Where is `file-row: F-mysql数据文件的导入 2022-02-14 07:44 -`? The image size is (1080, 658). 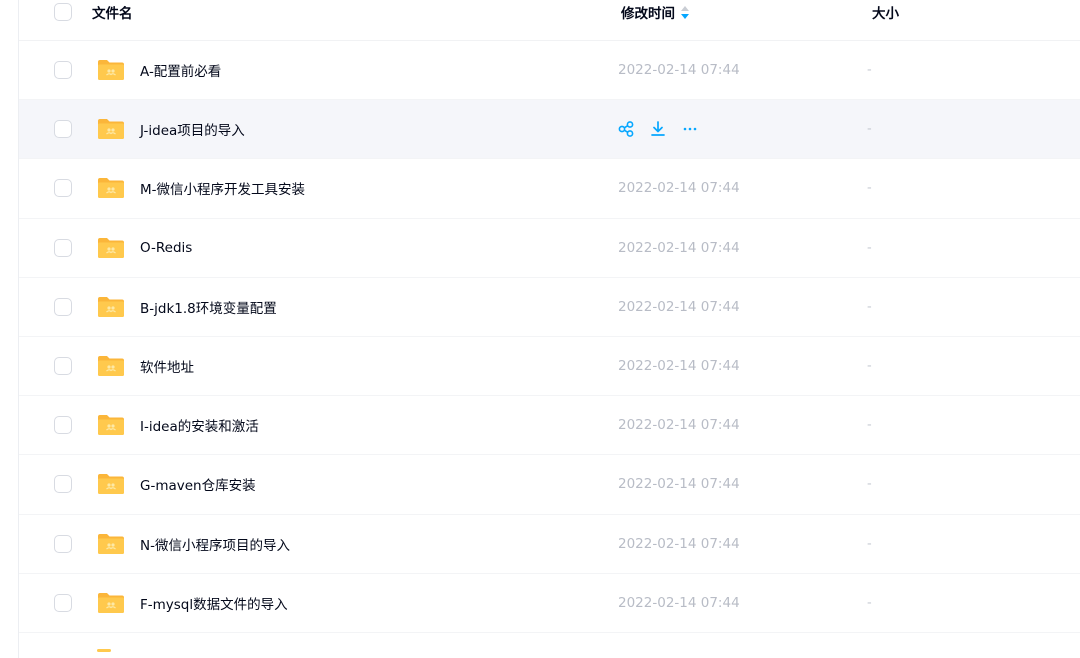 file-row: F-mysql数据文件的导入 2022-02-14 07:44 - is located at coordinates (549, 603).